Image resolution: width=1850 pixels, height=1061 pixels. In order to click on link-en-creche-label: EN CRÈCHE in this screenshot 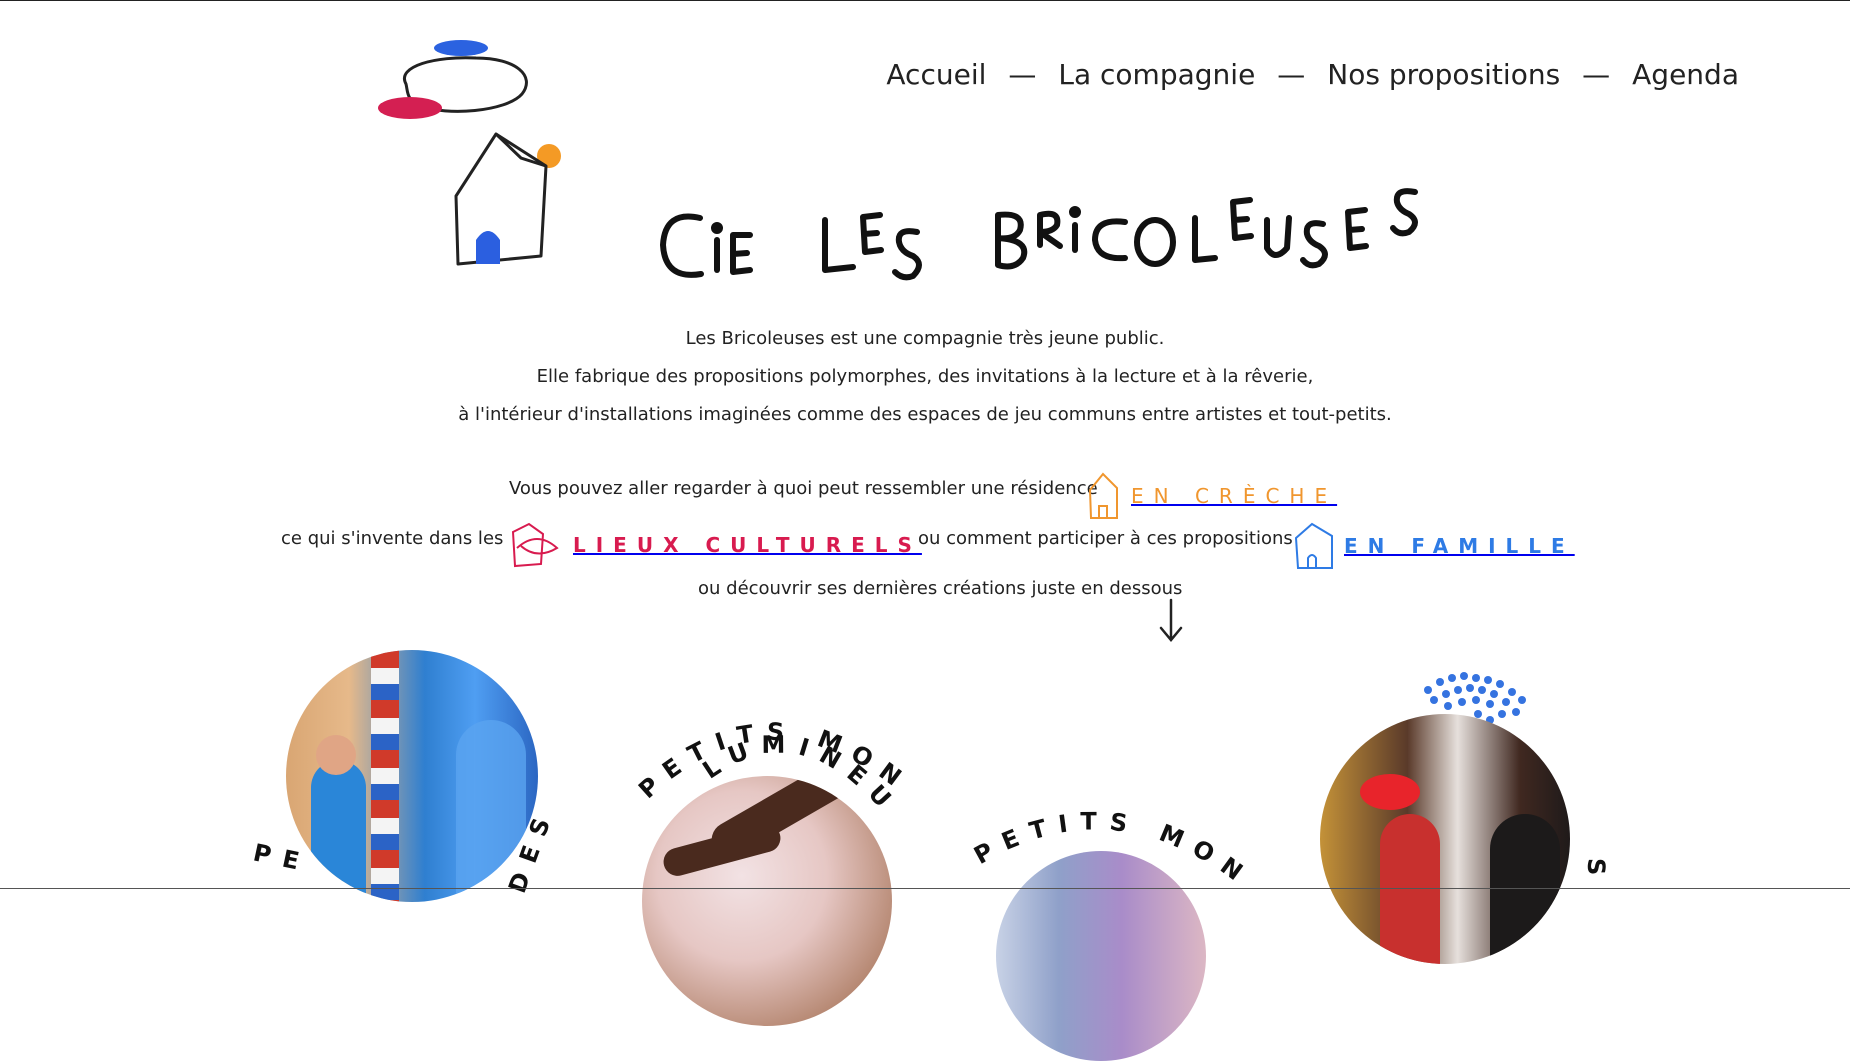, I will do `click(1234, 496)`.